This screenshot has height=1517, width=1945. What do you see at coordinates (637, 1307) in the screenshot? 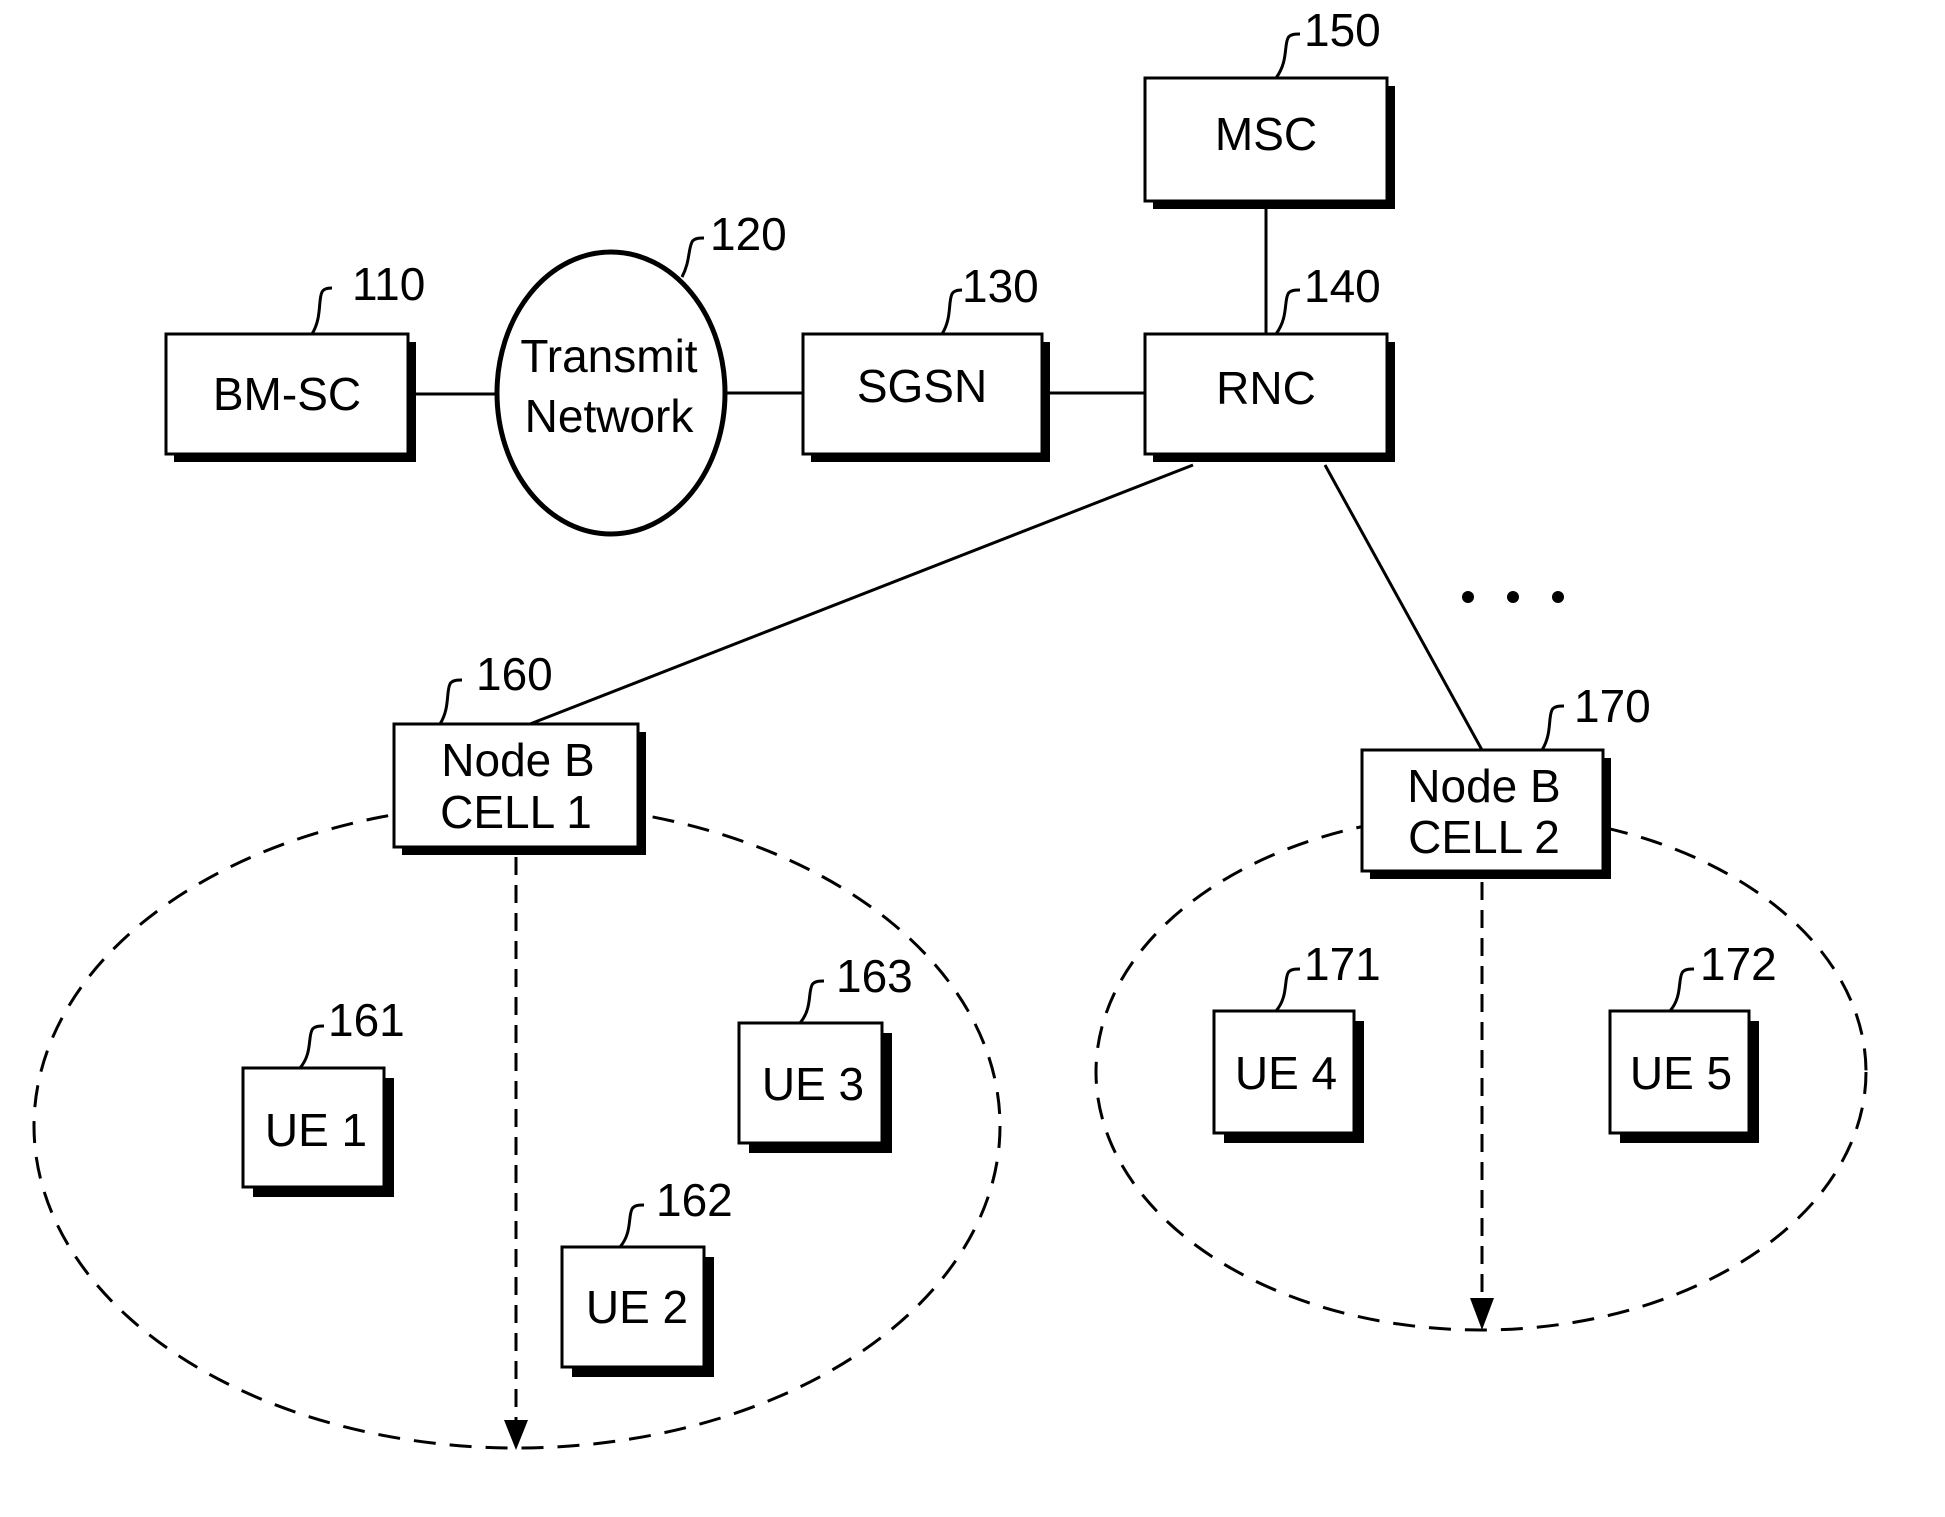
I see `ue2-label: UE 2` at bounding box center [637, 1307].